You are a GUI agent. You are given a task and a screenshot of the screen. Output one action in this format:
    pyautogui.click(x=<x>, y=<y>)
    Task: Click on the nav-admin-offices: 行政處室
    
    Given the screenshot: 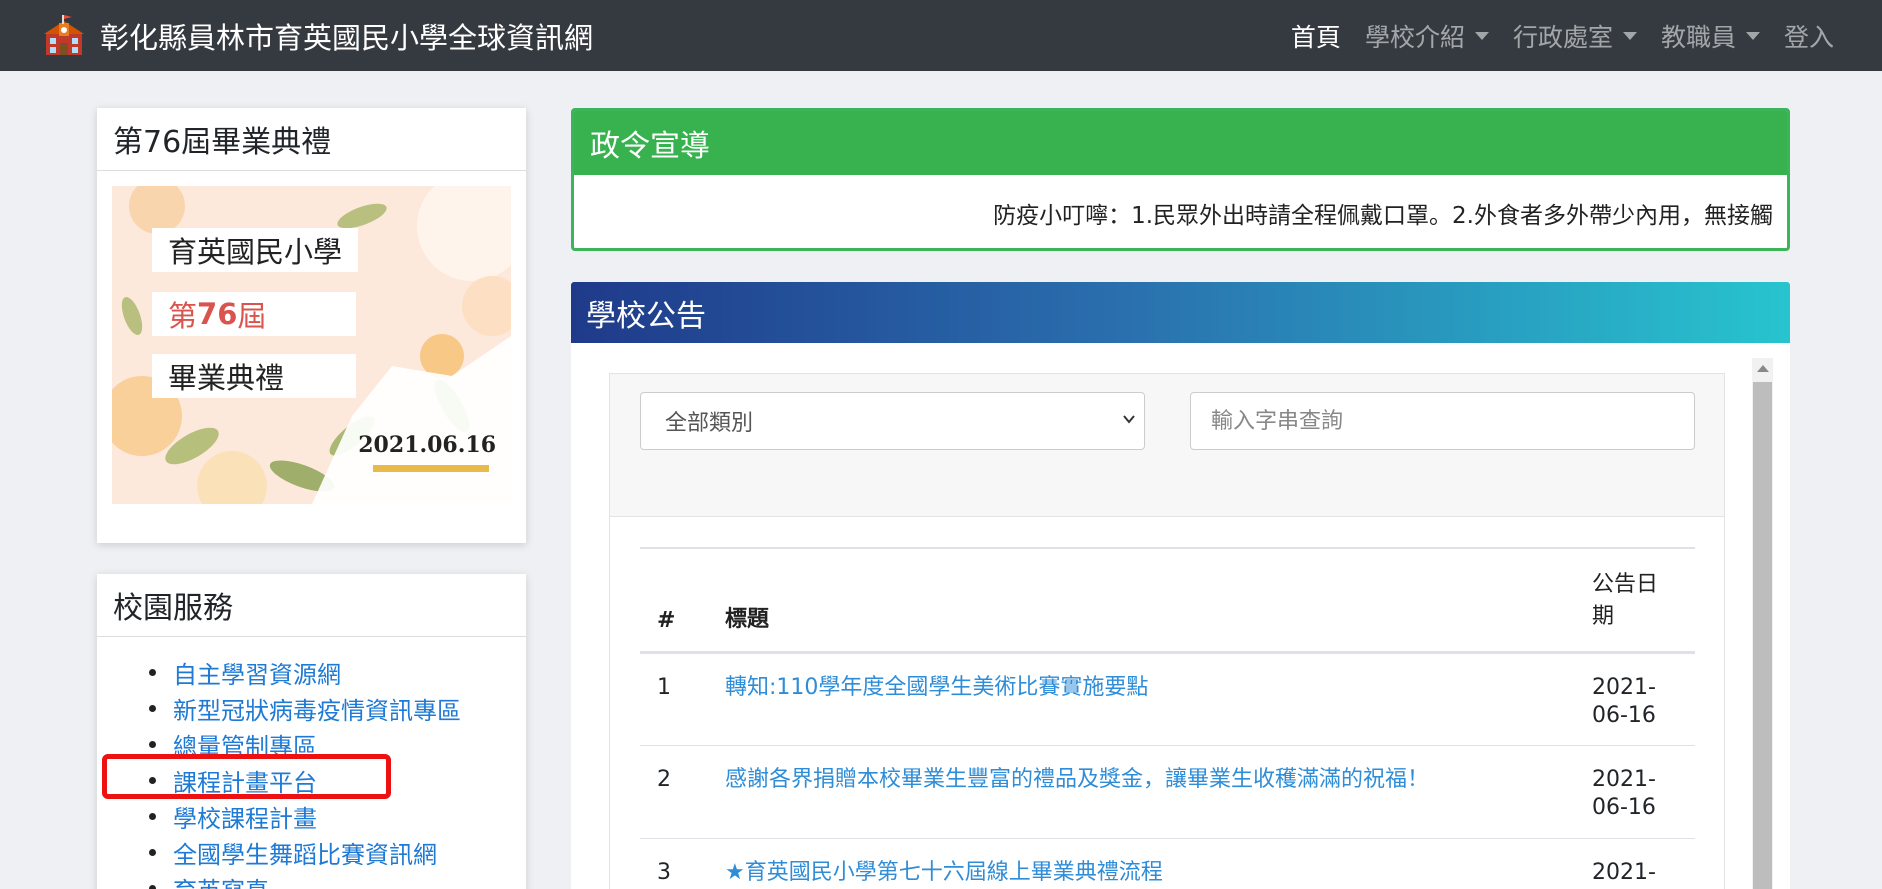 What is the action you would take?
    pyautogui.click(x=1575, y=36)
    